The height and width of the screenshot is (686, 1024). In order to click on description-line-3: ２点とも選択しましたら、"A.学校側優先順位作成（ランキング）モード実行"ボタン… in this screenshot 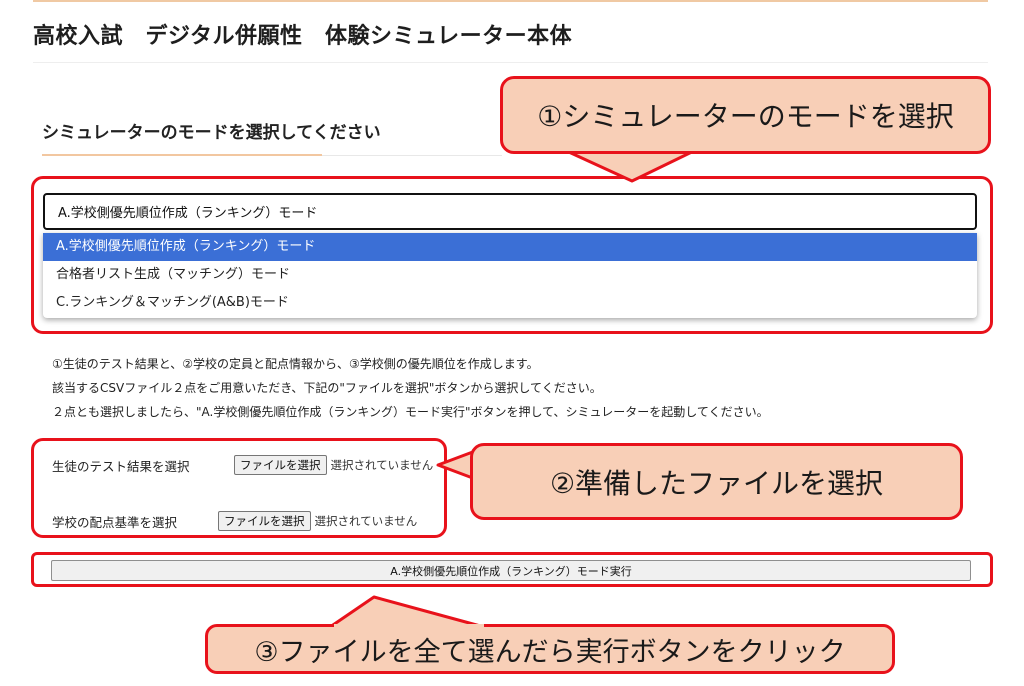, I will do `click(410, 412)`.